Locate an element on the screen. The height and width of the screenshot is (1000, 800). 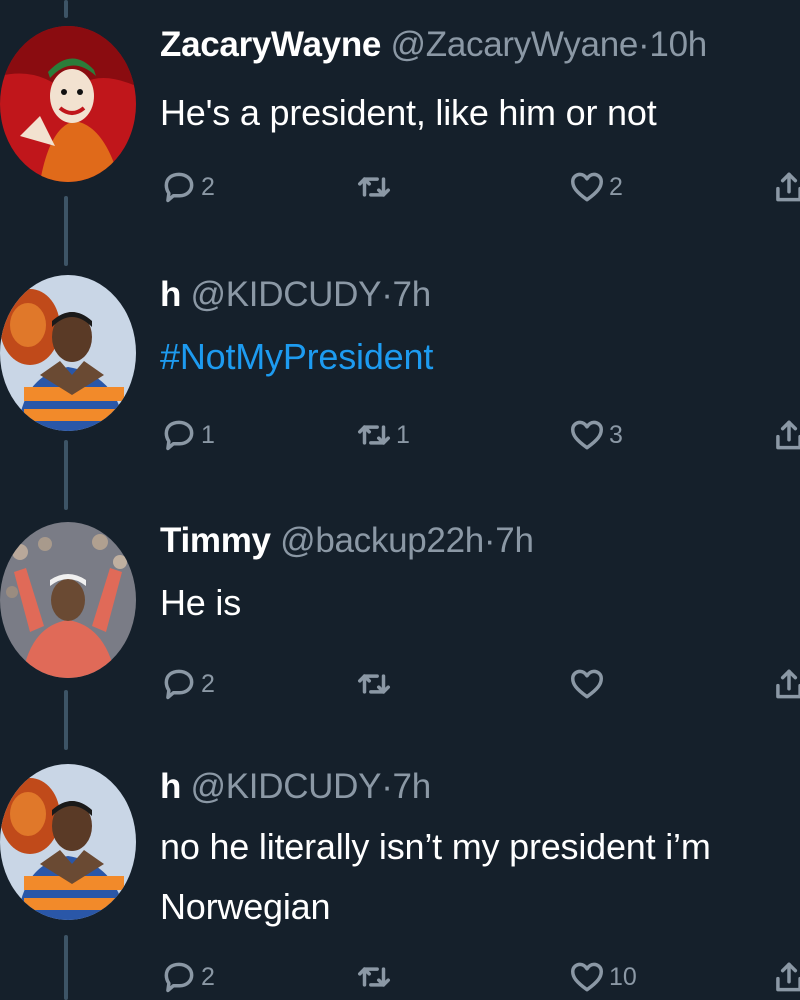
retweet-count: 1 is located at coordinates (403, 434).